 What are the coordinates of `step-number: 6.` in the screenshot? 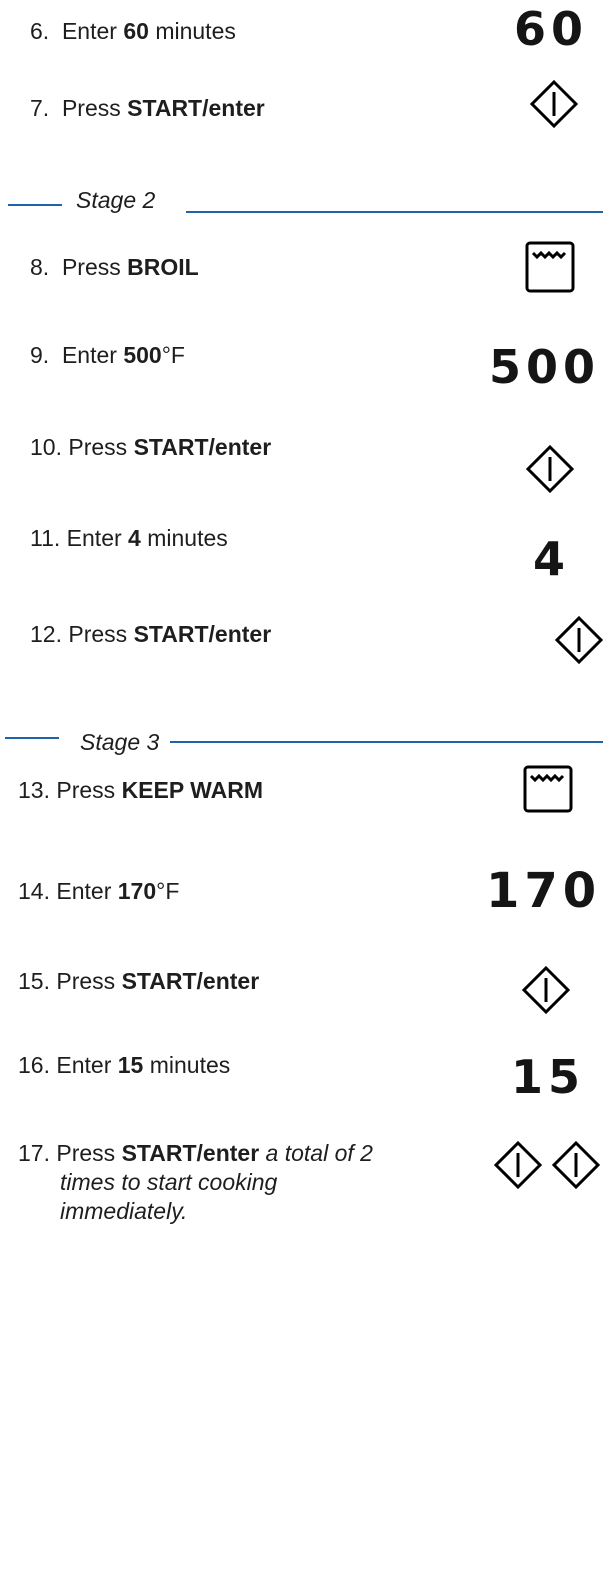 It's located at (40, 31).